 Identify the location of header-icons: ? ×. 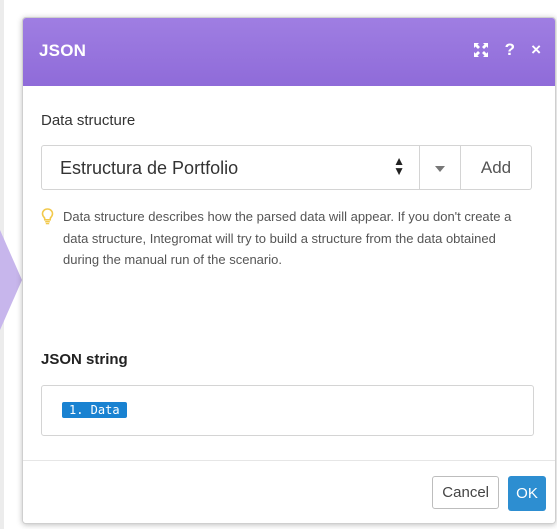
(507, 50).